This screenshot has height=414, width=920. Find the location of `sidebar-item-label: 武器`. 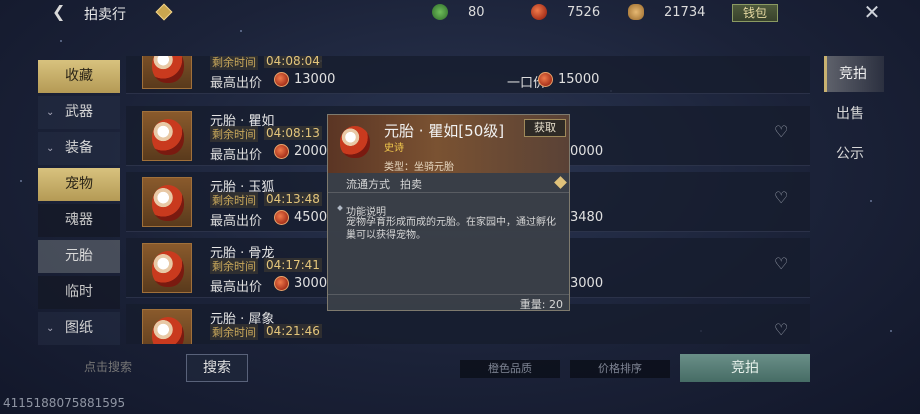

sidebar-item-label: 武器 is located at coordinates (79, 112).